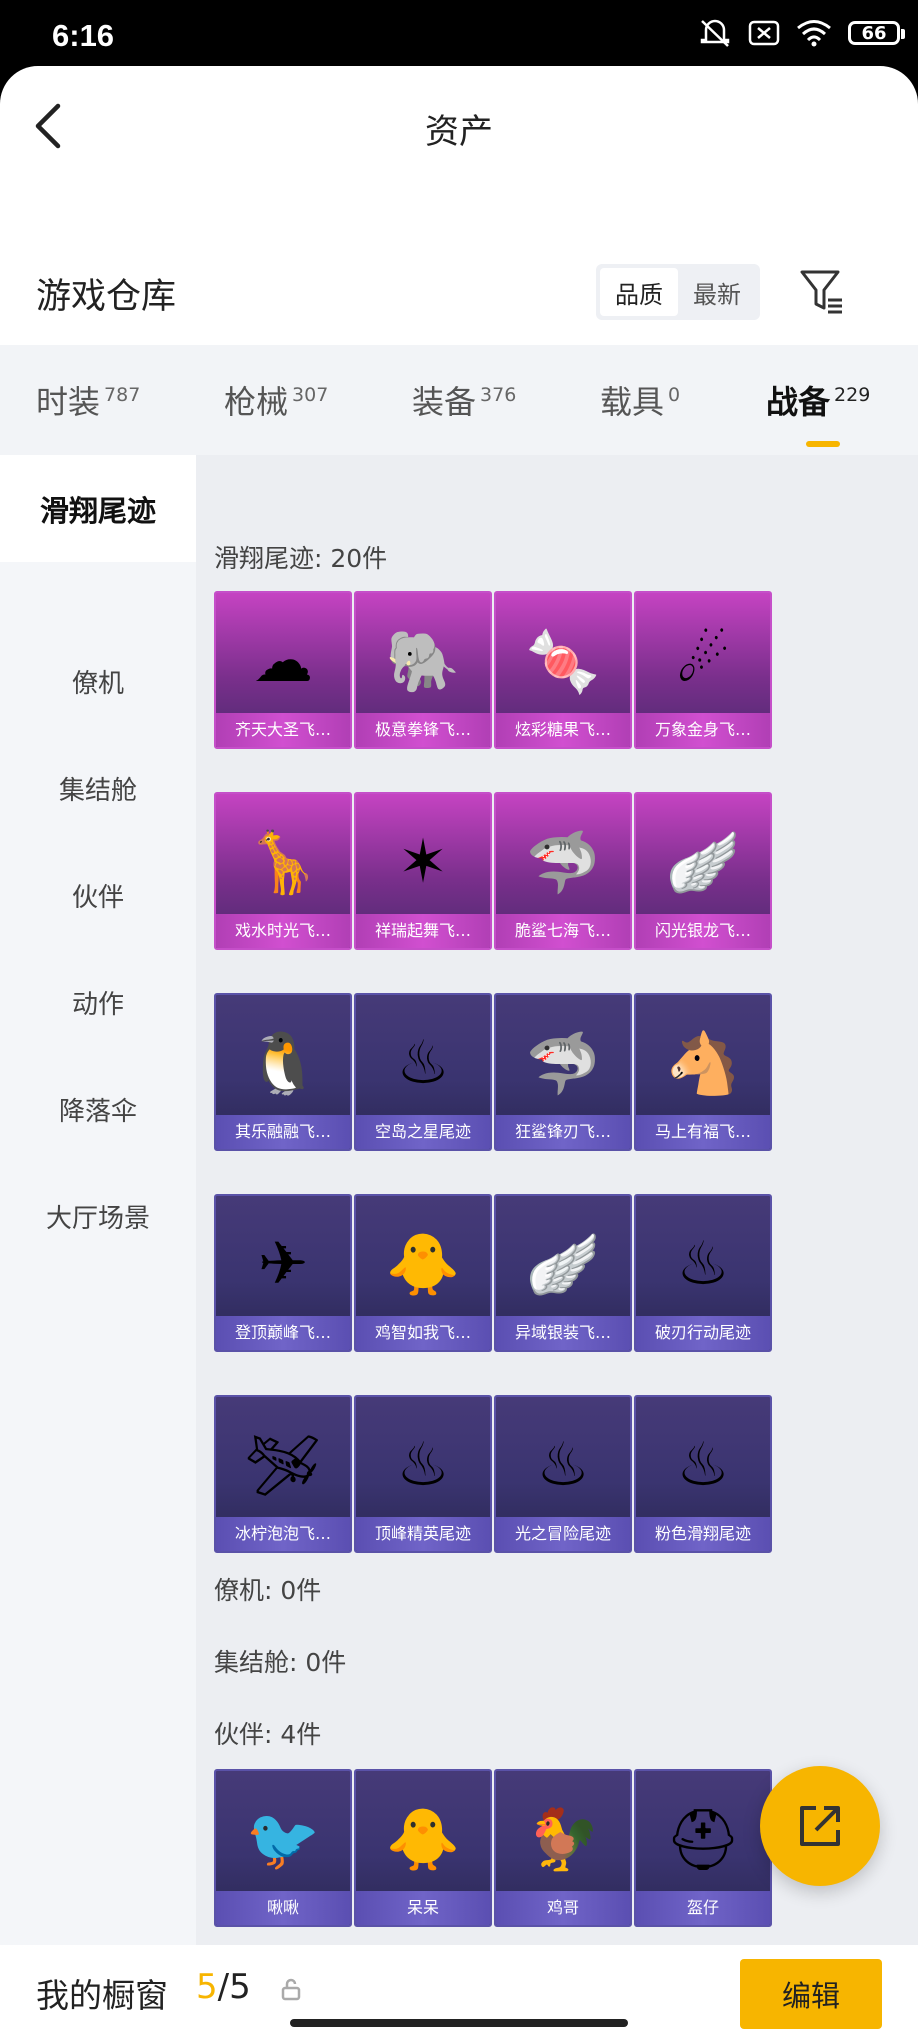  Describe the element at coordinates (98, 681) in the screenshot. I see `sidebar-item-wingman: 僚机` at that location.